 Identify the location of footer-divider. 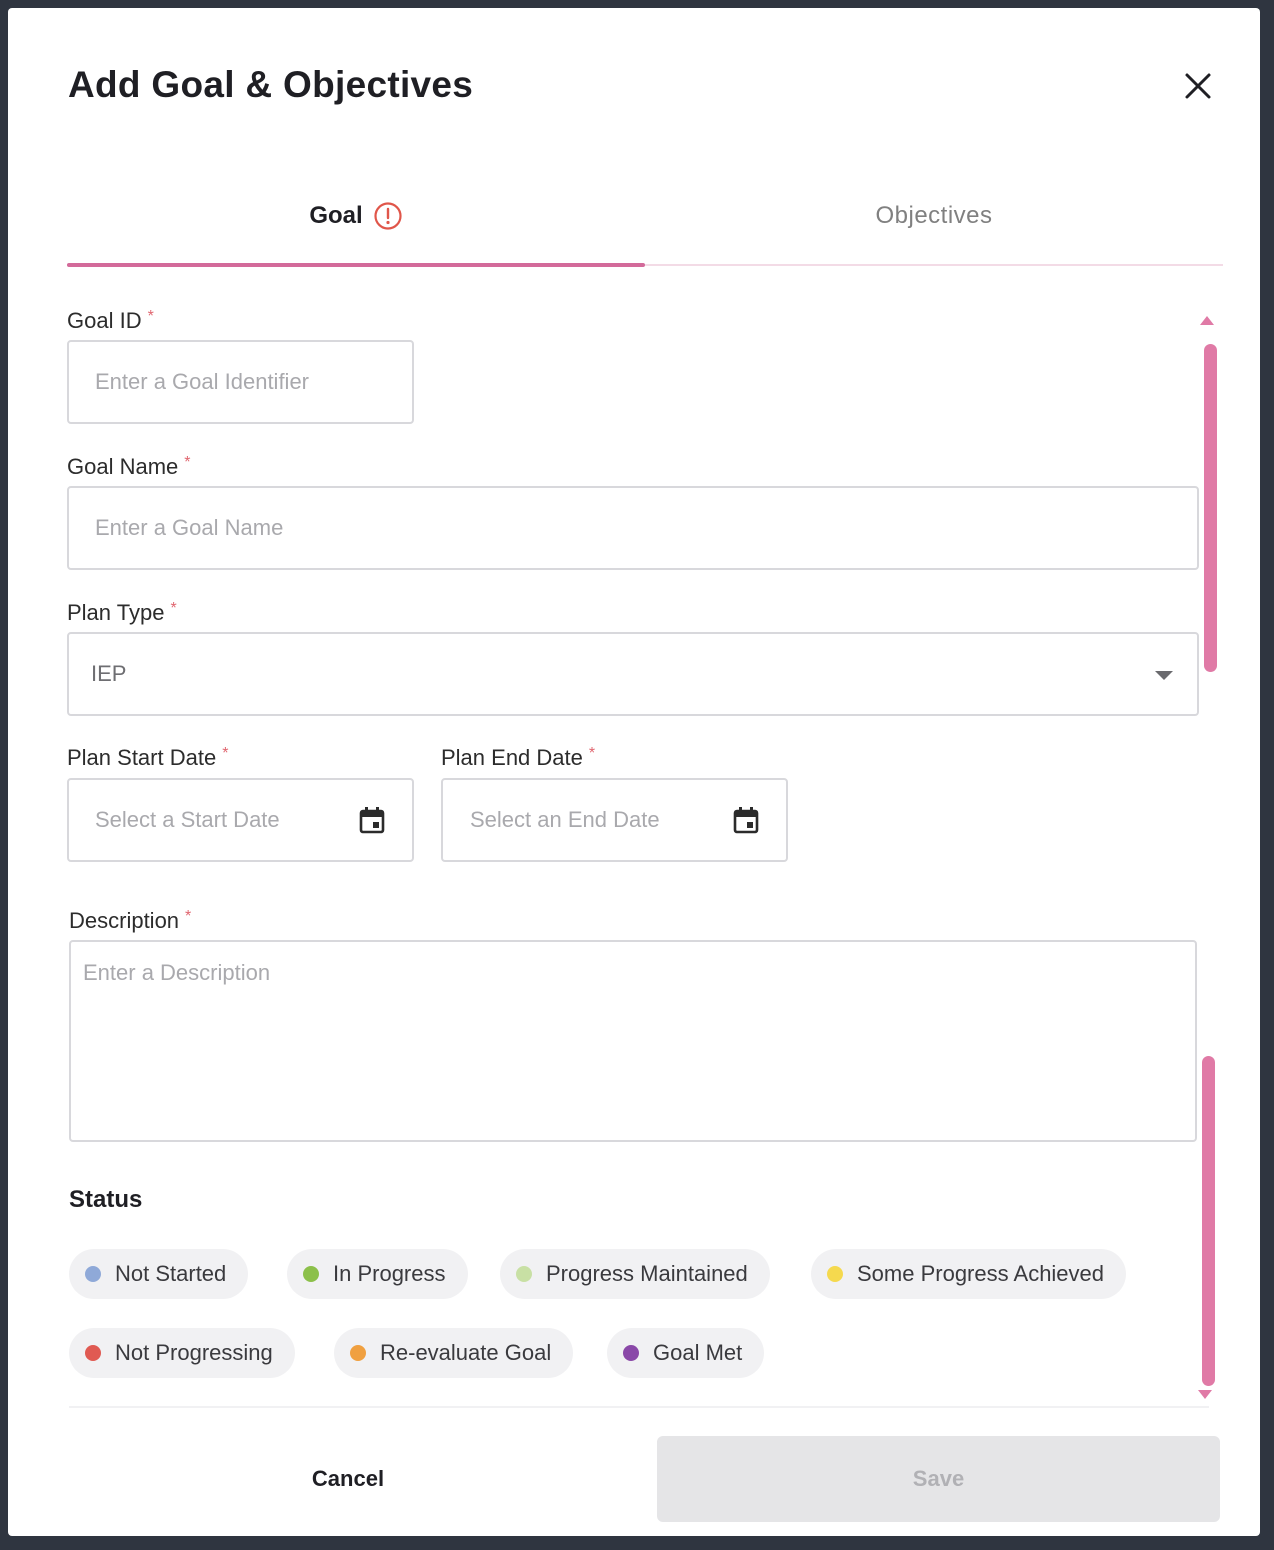
(639, 1407).